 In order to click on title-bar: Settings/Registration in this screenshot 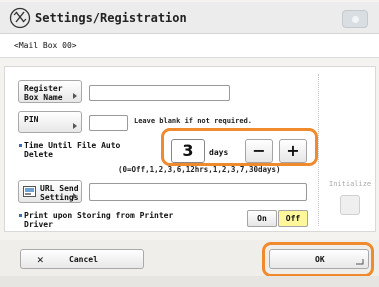, I will do `click(189, 18)`.